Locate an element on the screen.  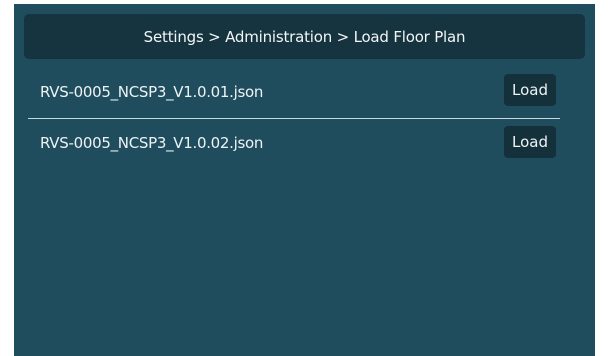
file-name: RVS-0005_NCSP3_V1.0.02.json is located at coordinates (152, 143).